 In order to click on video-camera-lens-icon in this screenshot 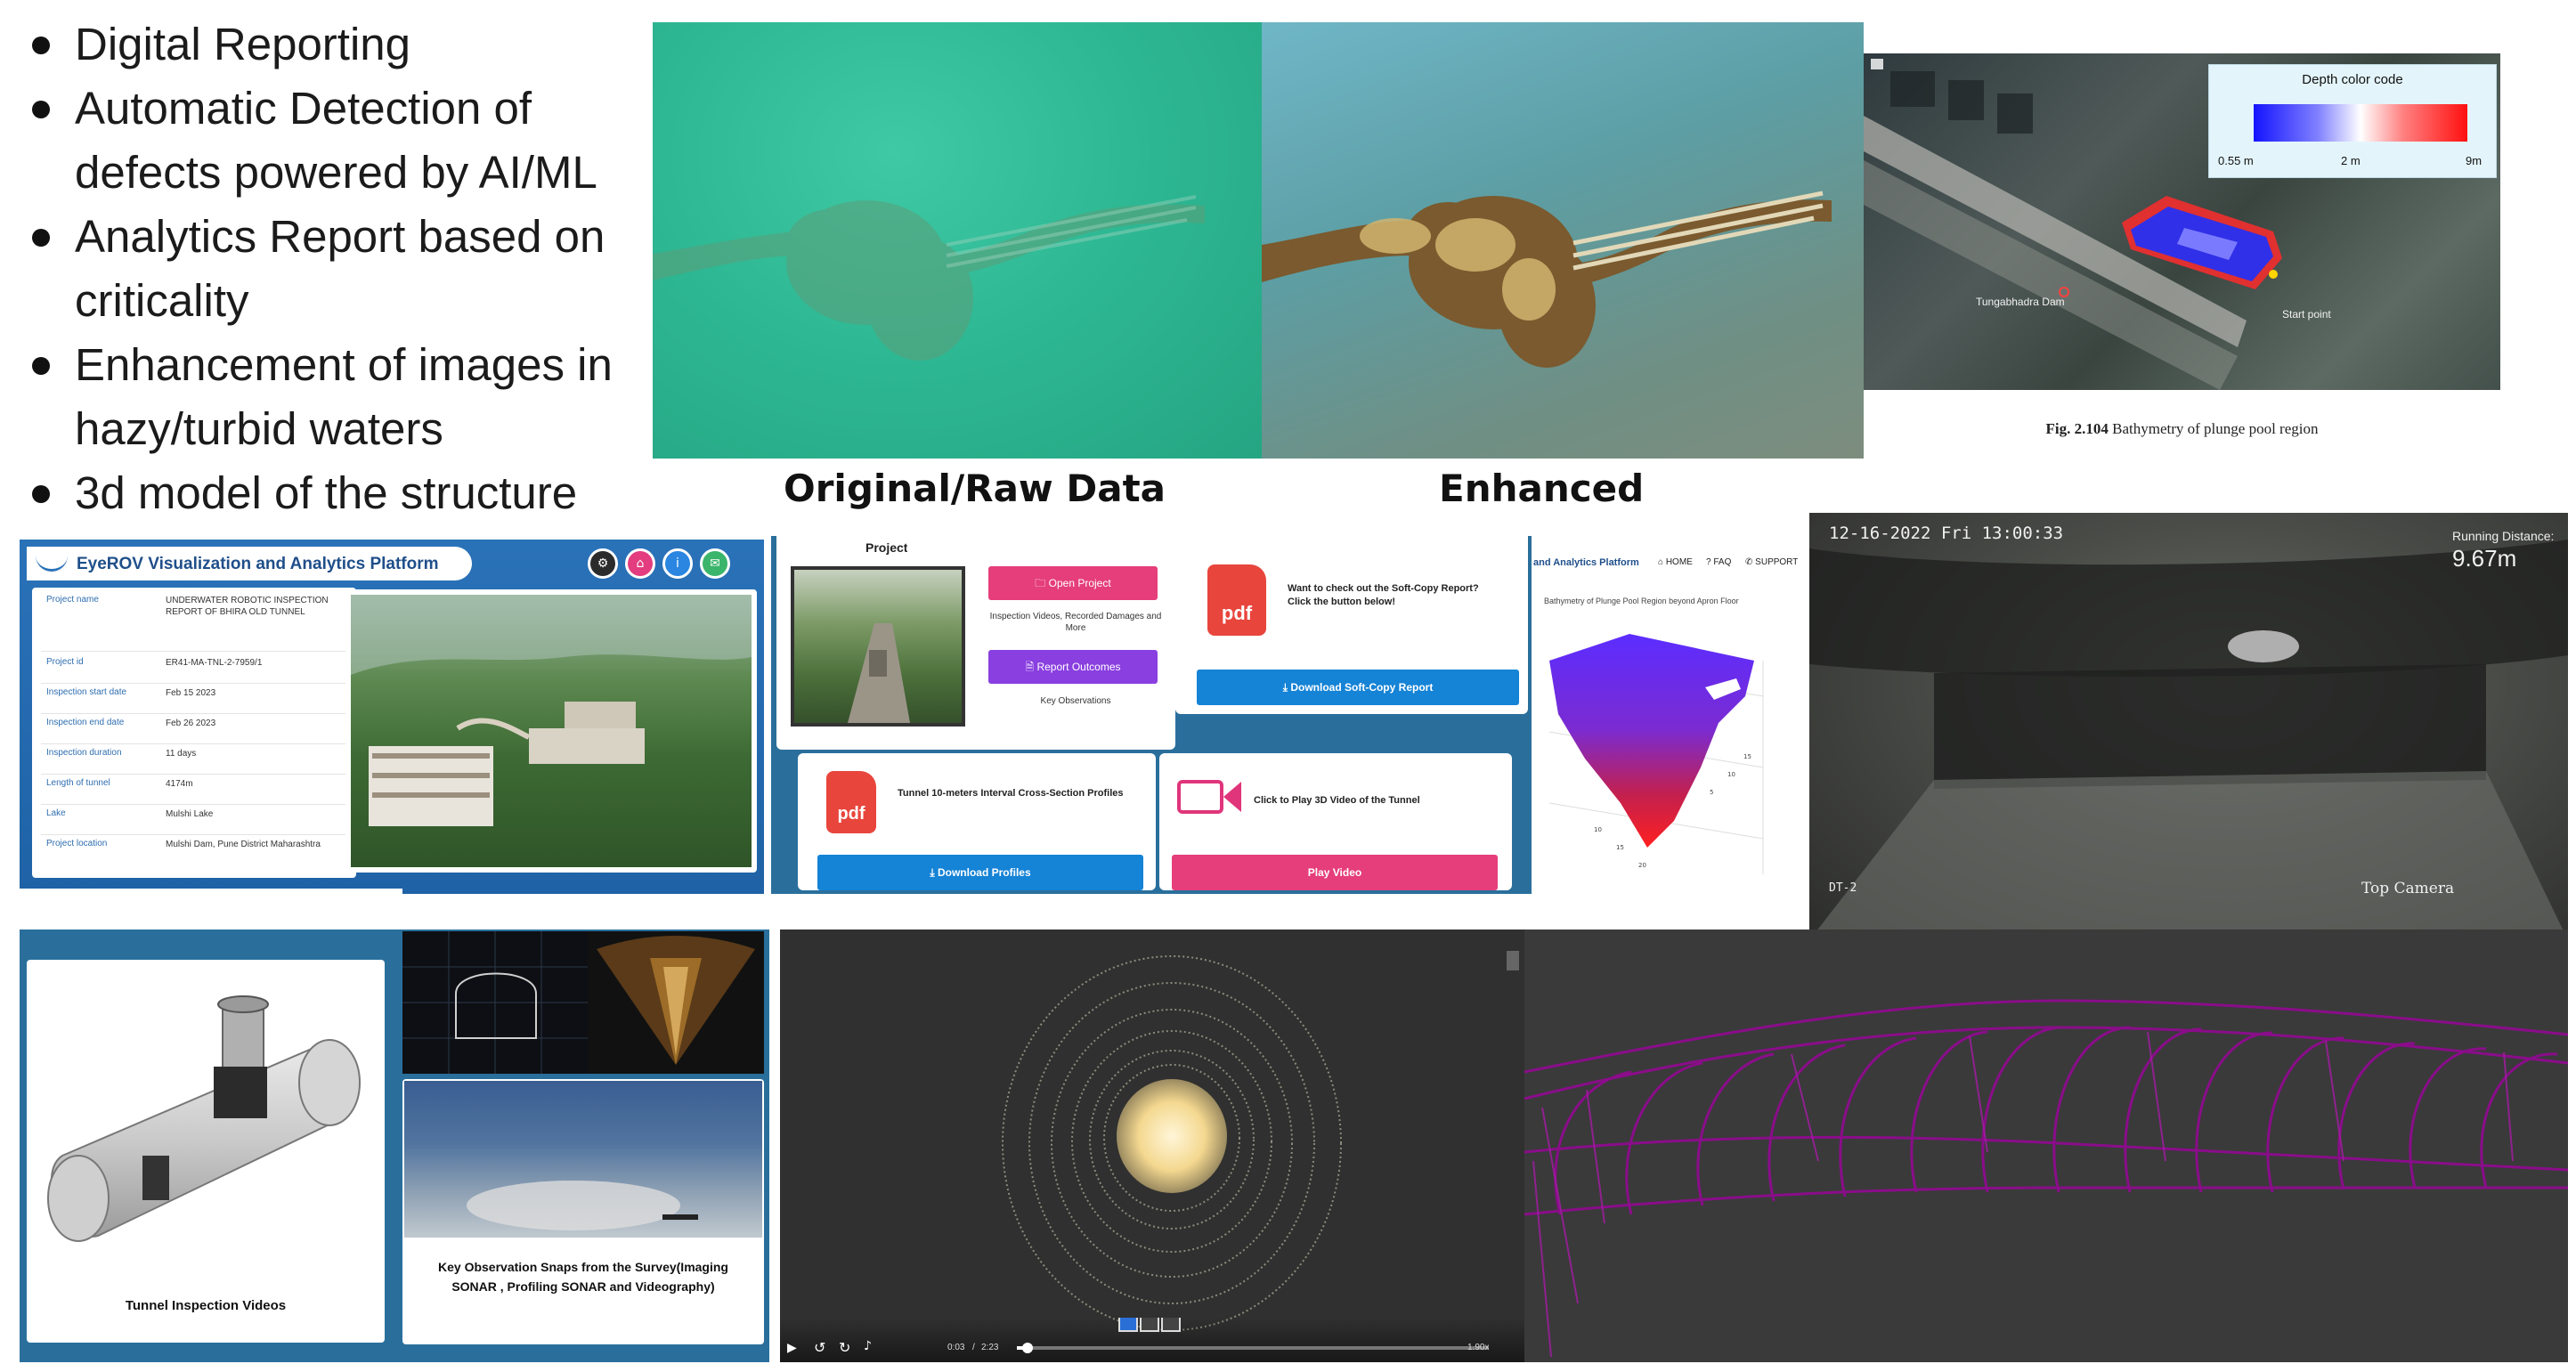, I will do `click(1232, 797)`.